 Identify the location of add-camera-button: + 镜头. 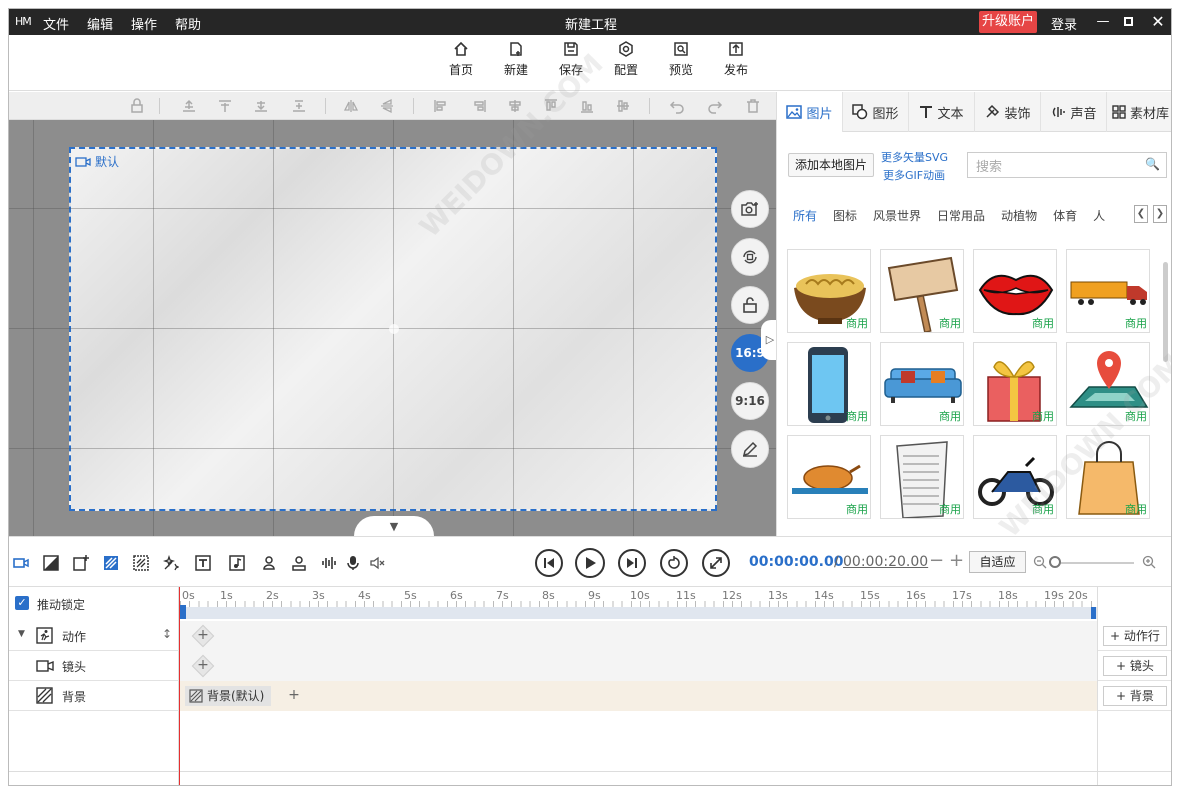
(1135, 666).